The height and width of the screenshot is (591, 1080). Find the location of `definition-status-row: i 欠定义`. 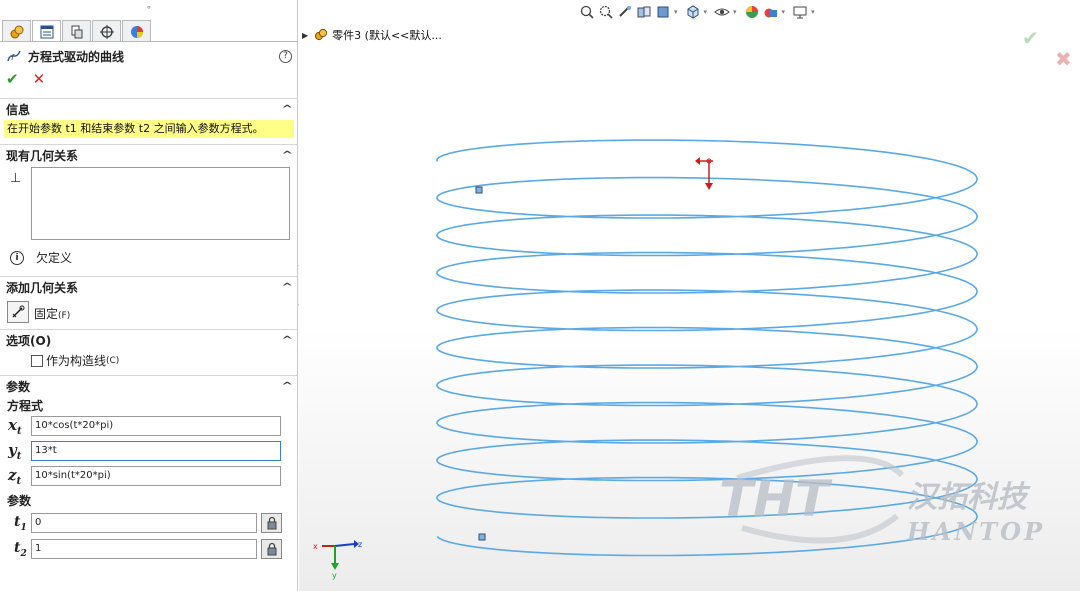

definition-status-row: i 欠定义 is located at coordinates (41, 257).